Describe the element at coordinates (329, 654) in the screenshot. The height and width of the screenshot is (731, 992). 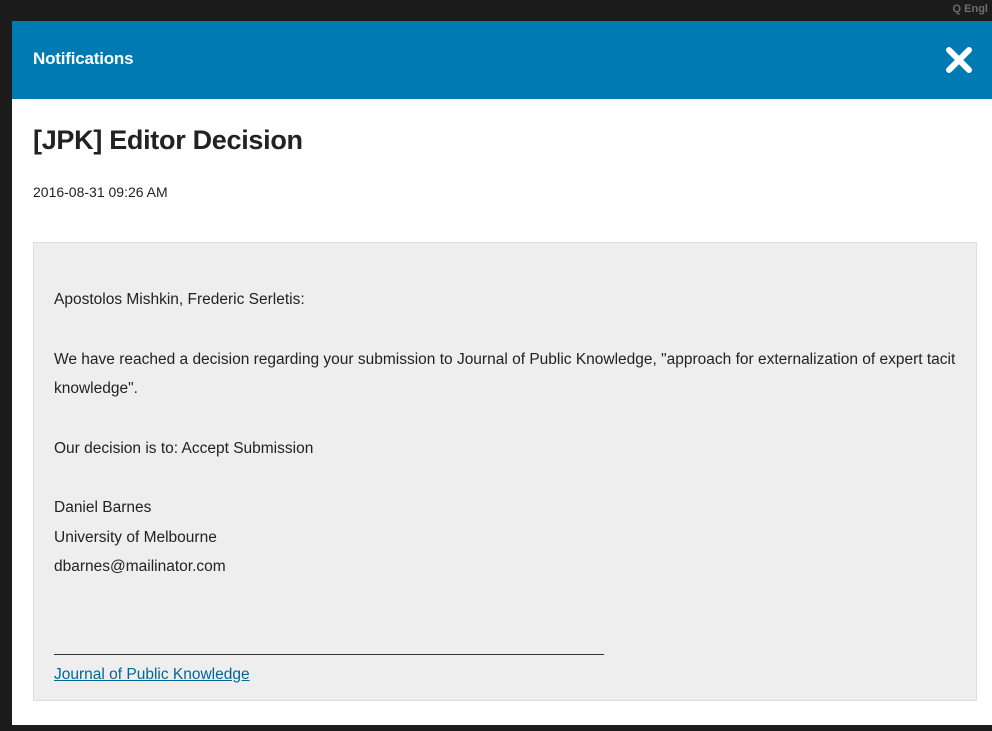
I see `signature-divider` at that location.